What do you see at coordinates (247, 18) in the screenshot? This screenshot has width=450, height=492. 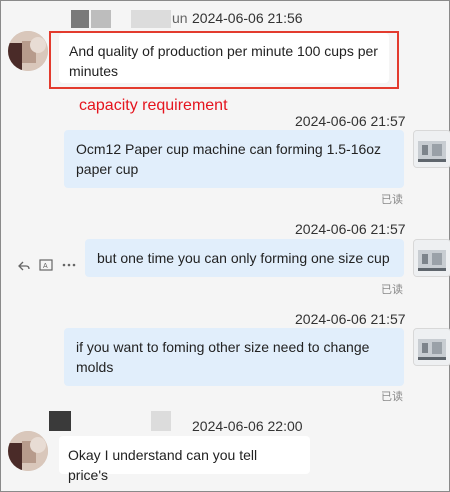 I see `message-timestamp: 2024-06-06 21:56` at bounding box center [247, 18].